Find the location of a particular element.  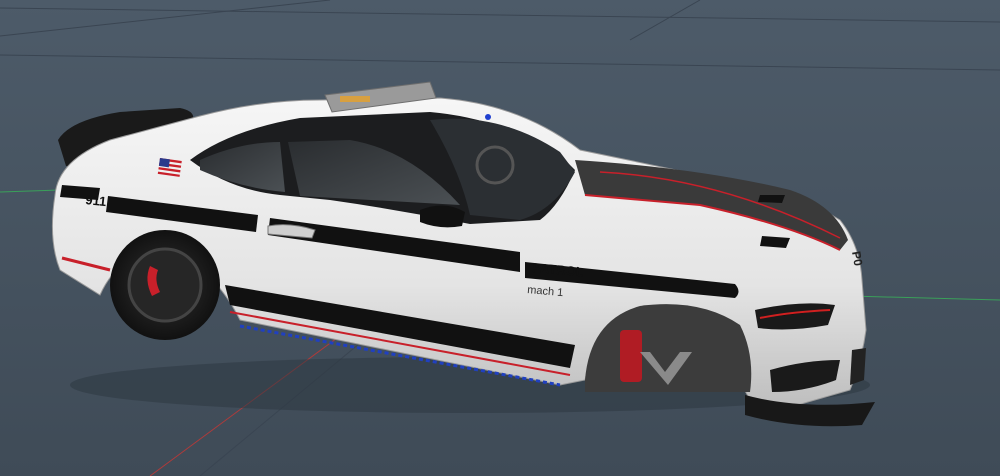

hood-scoop is located at coordinates (771, 199).